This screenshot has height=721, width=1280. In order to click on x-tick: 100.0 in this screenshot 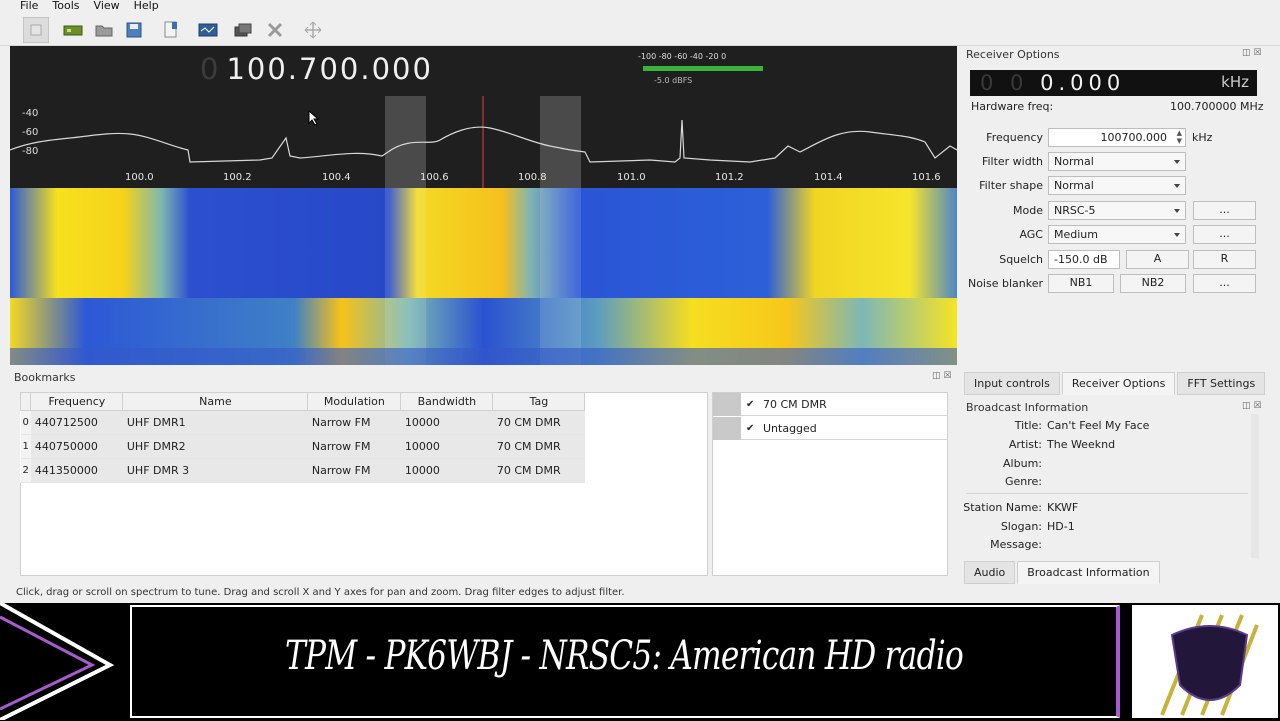, I will do `click(139, 177)`.